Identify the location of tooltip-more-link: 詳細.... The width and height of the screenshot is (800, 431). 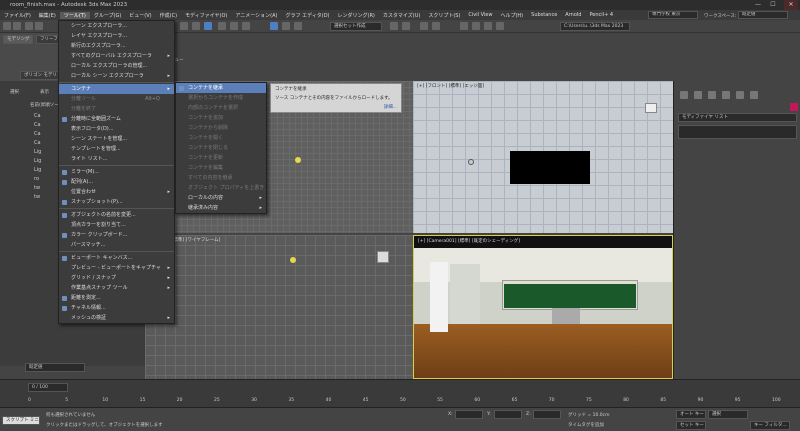
(390, 107).